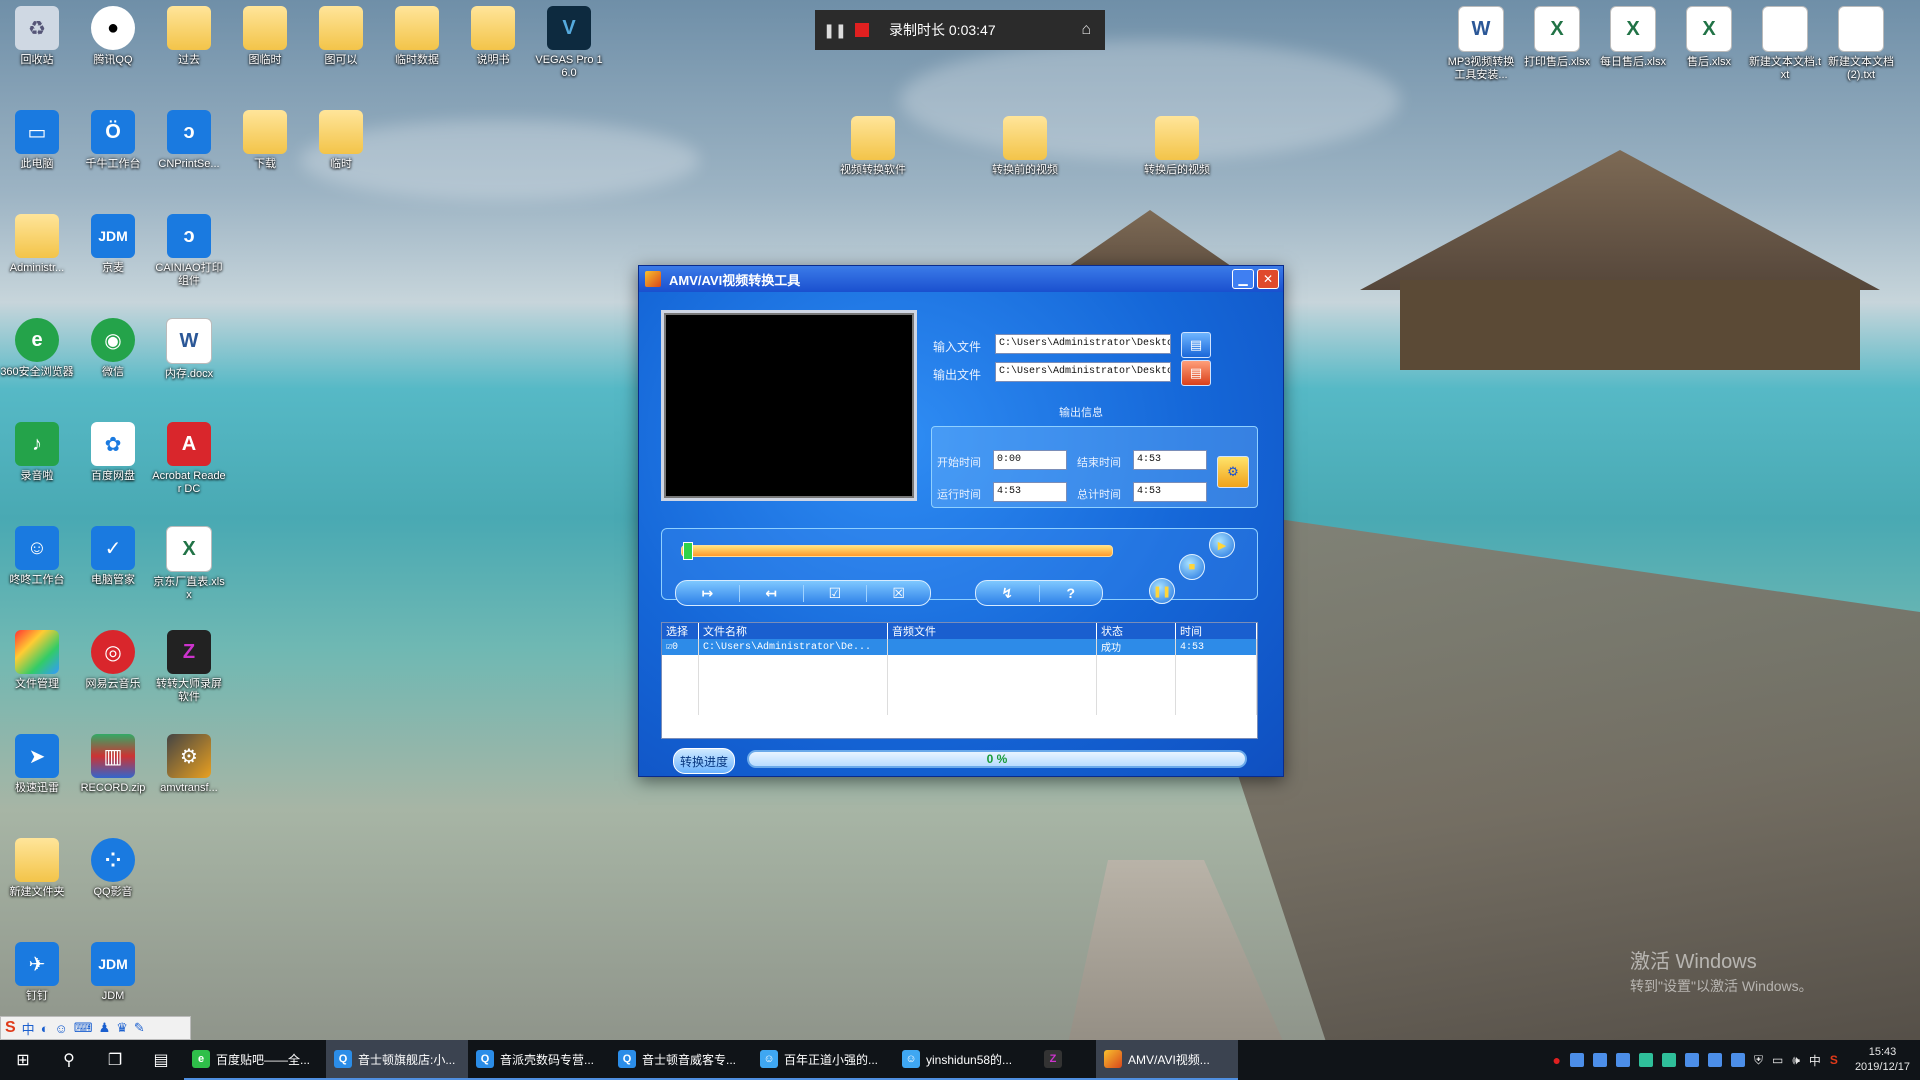 This screenshot has height=1080, width=1920. Describe the element at coordinates (1216, 631) in the screenshot. I see `col-time: 时间` at that location.